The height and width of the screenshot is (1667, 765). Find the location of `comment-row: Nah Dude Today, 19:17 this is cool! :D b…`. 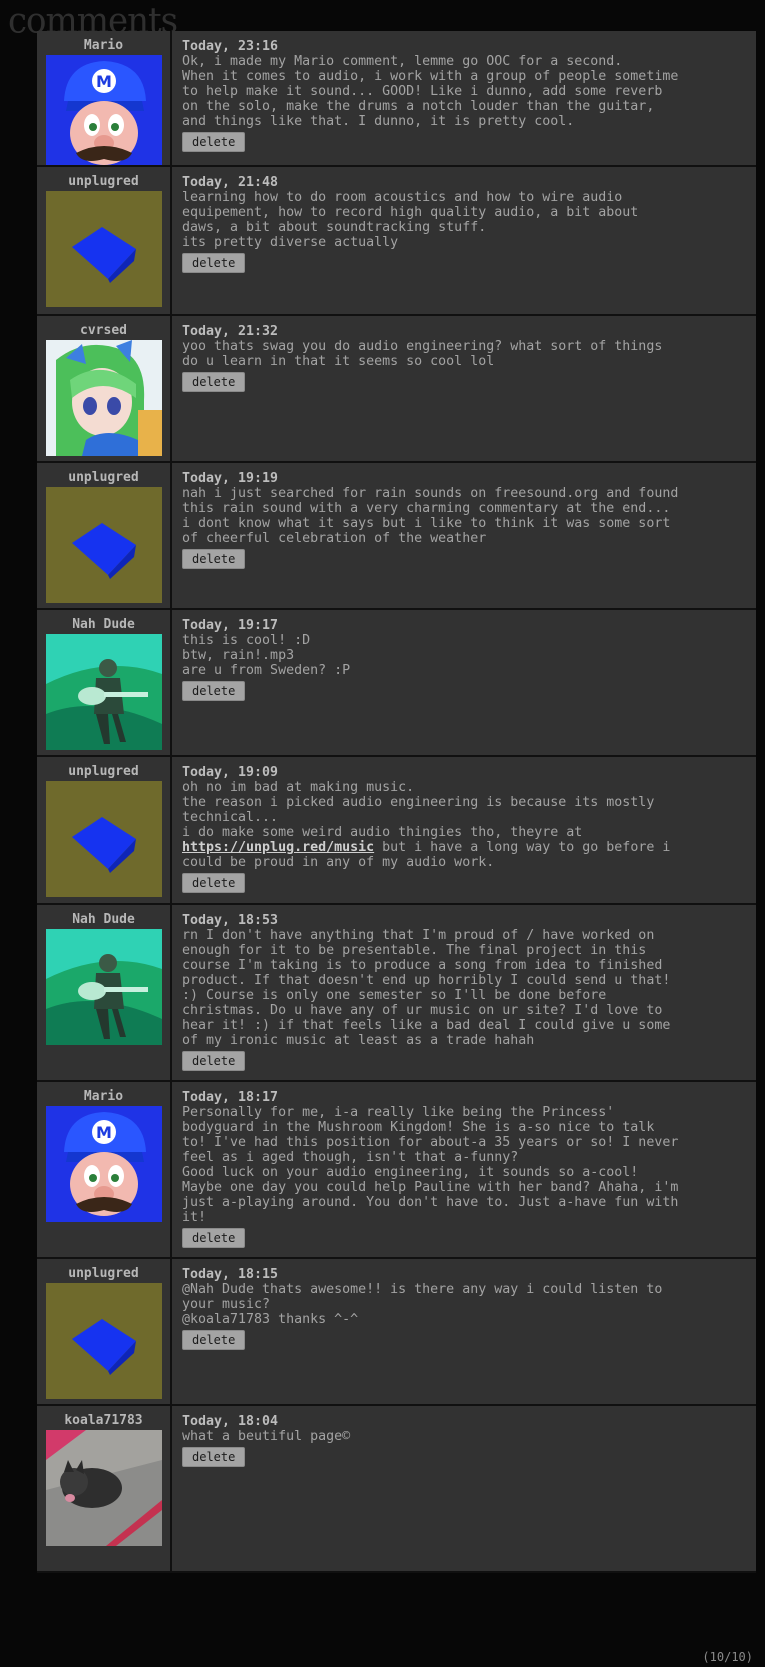

comment-row: Nah Dude Today, 19:17 this is cool! :D b… is located at coordinates (396, 683).